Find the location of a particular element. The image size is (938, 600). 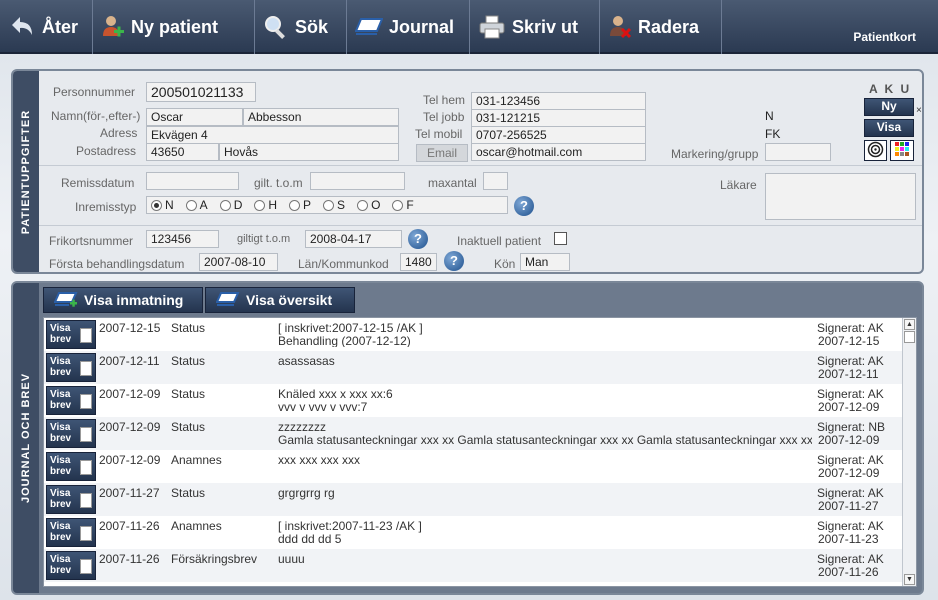

name-label: Namn(för-,efter-) is located at coordinates (96, 116).